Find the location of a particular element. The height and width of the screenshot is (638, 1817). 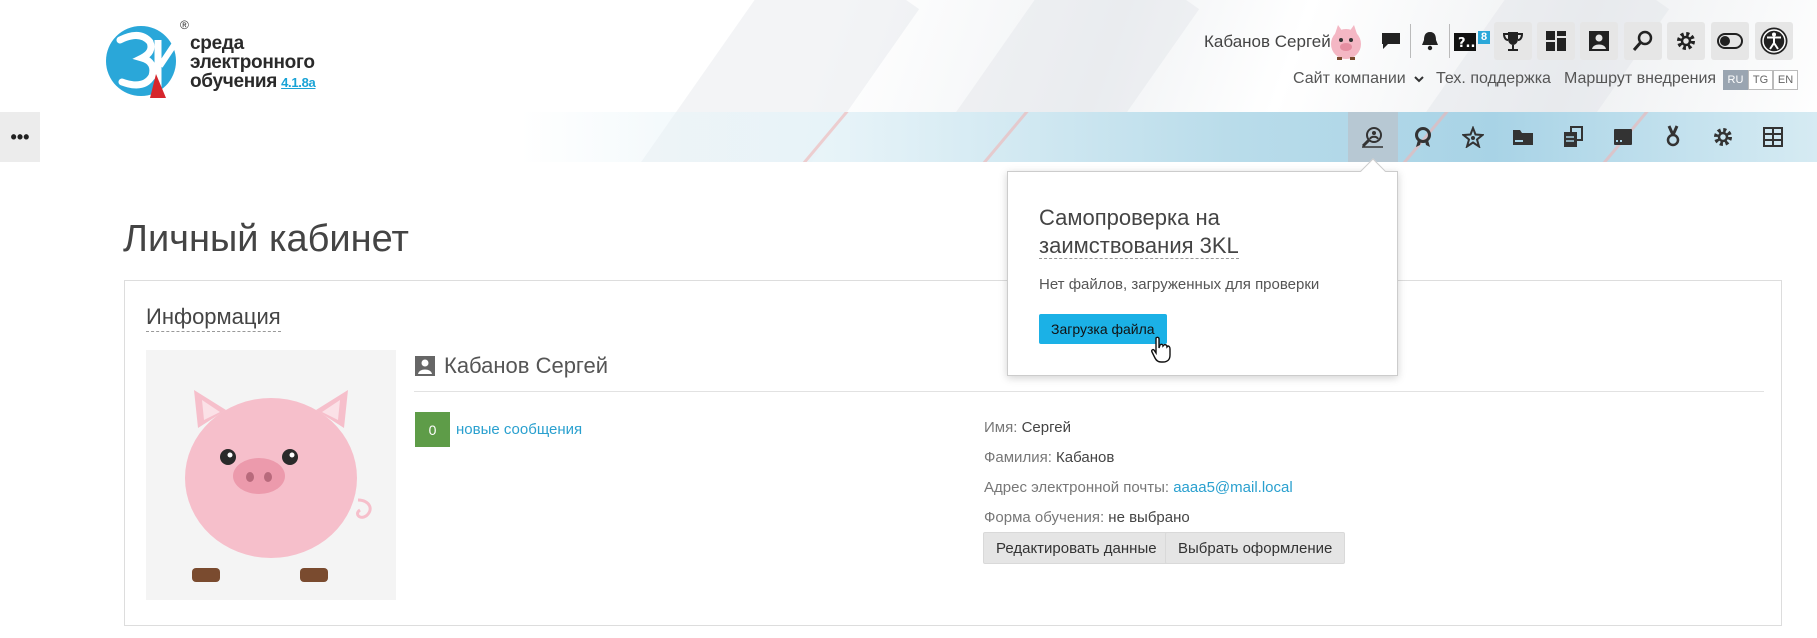

registered-mark: ® is located at coordinates (184, 25).